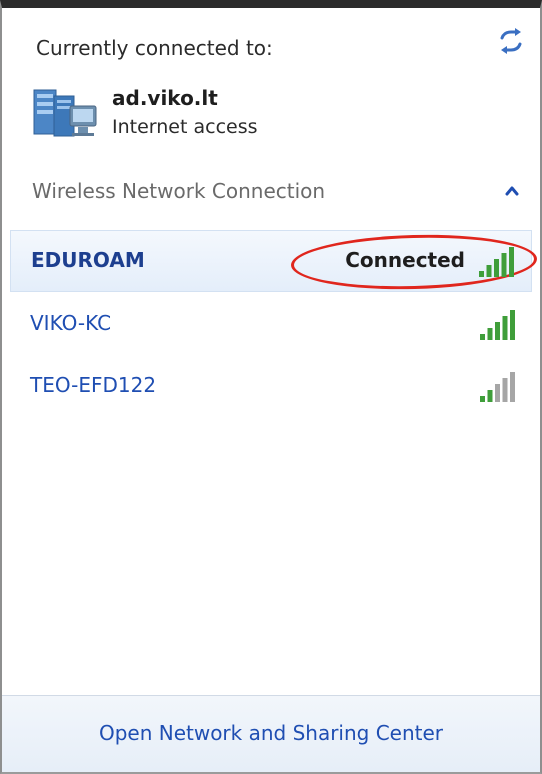 This screenshot has height=774, width=542. I want to click on network-item-teo-efd122: TEO-EFD122, so click(271, 386).